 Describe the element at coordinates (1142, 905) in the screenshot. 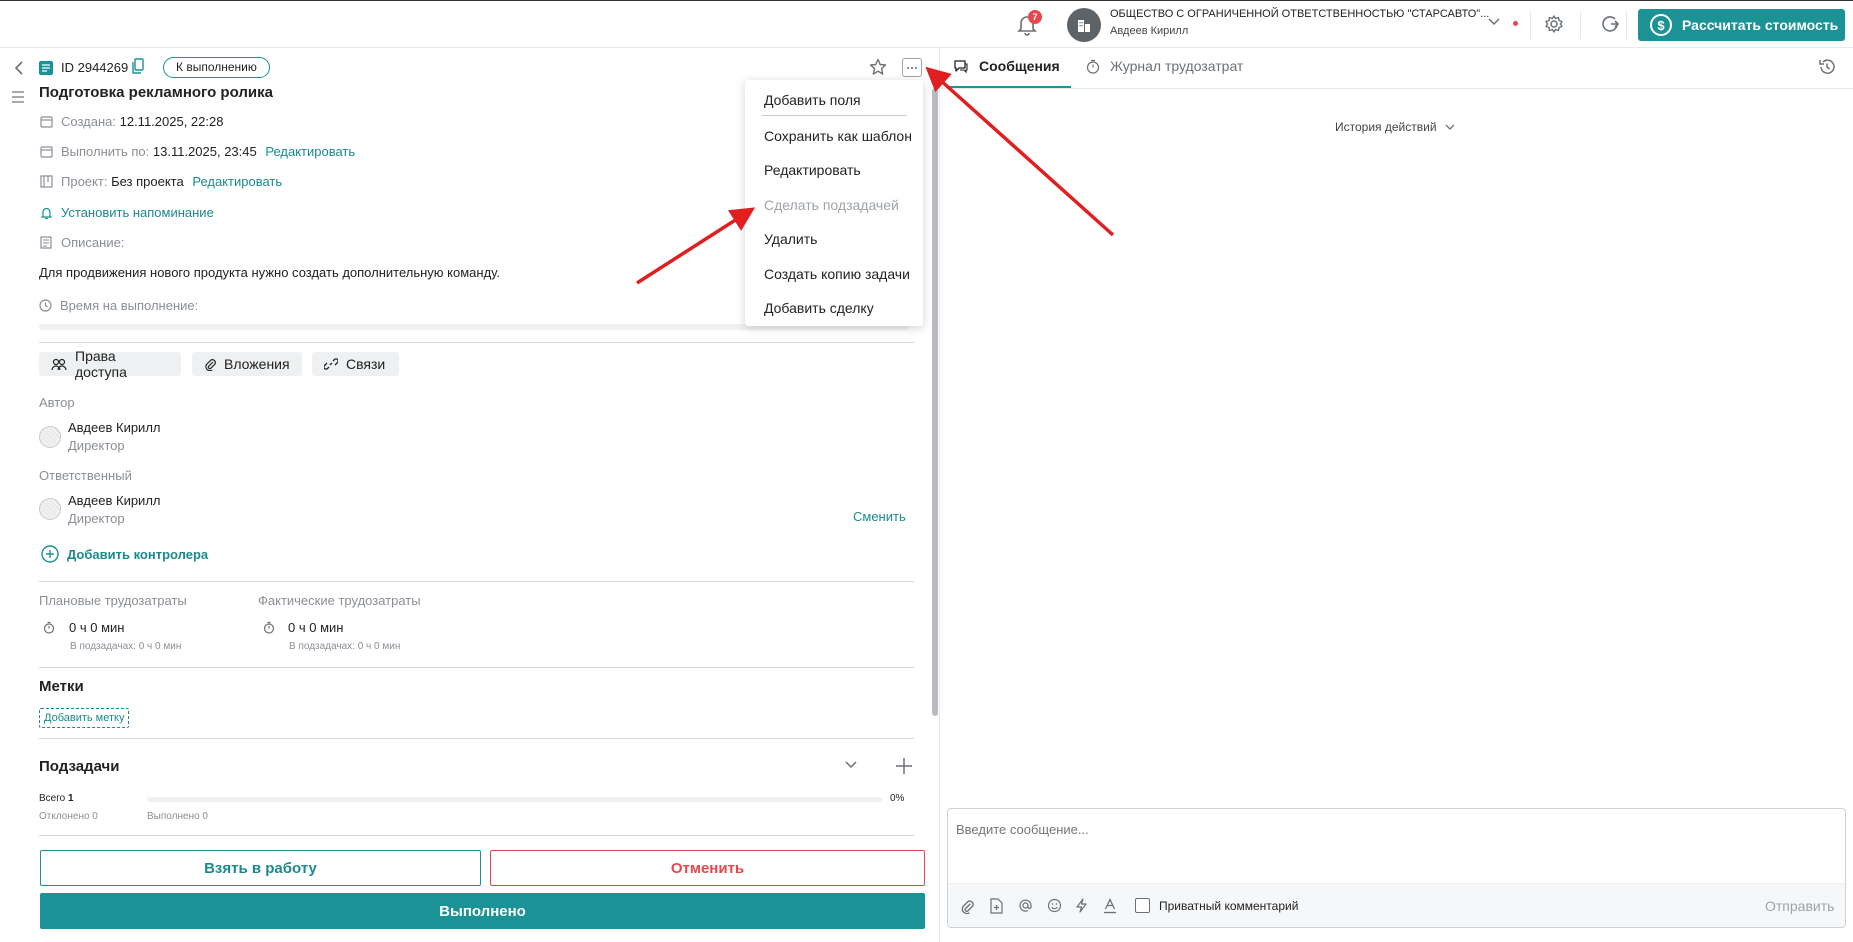

I see `private-comment-checkbox` at that location.